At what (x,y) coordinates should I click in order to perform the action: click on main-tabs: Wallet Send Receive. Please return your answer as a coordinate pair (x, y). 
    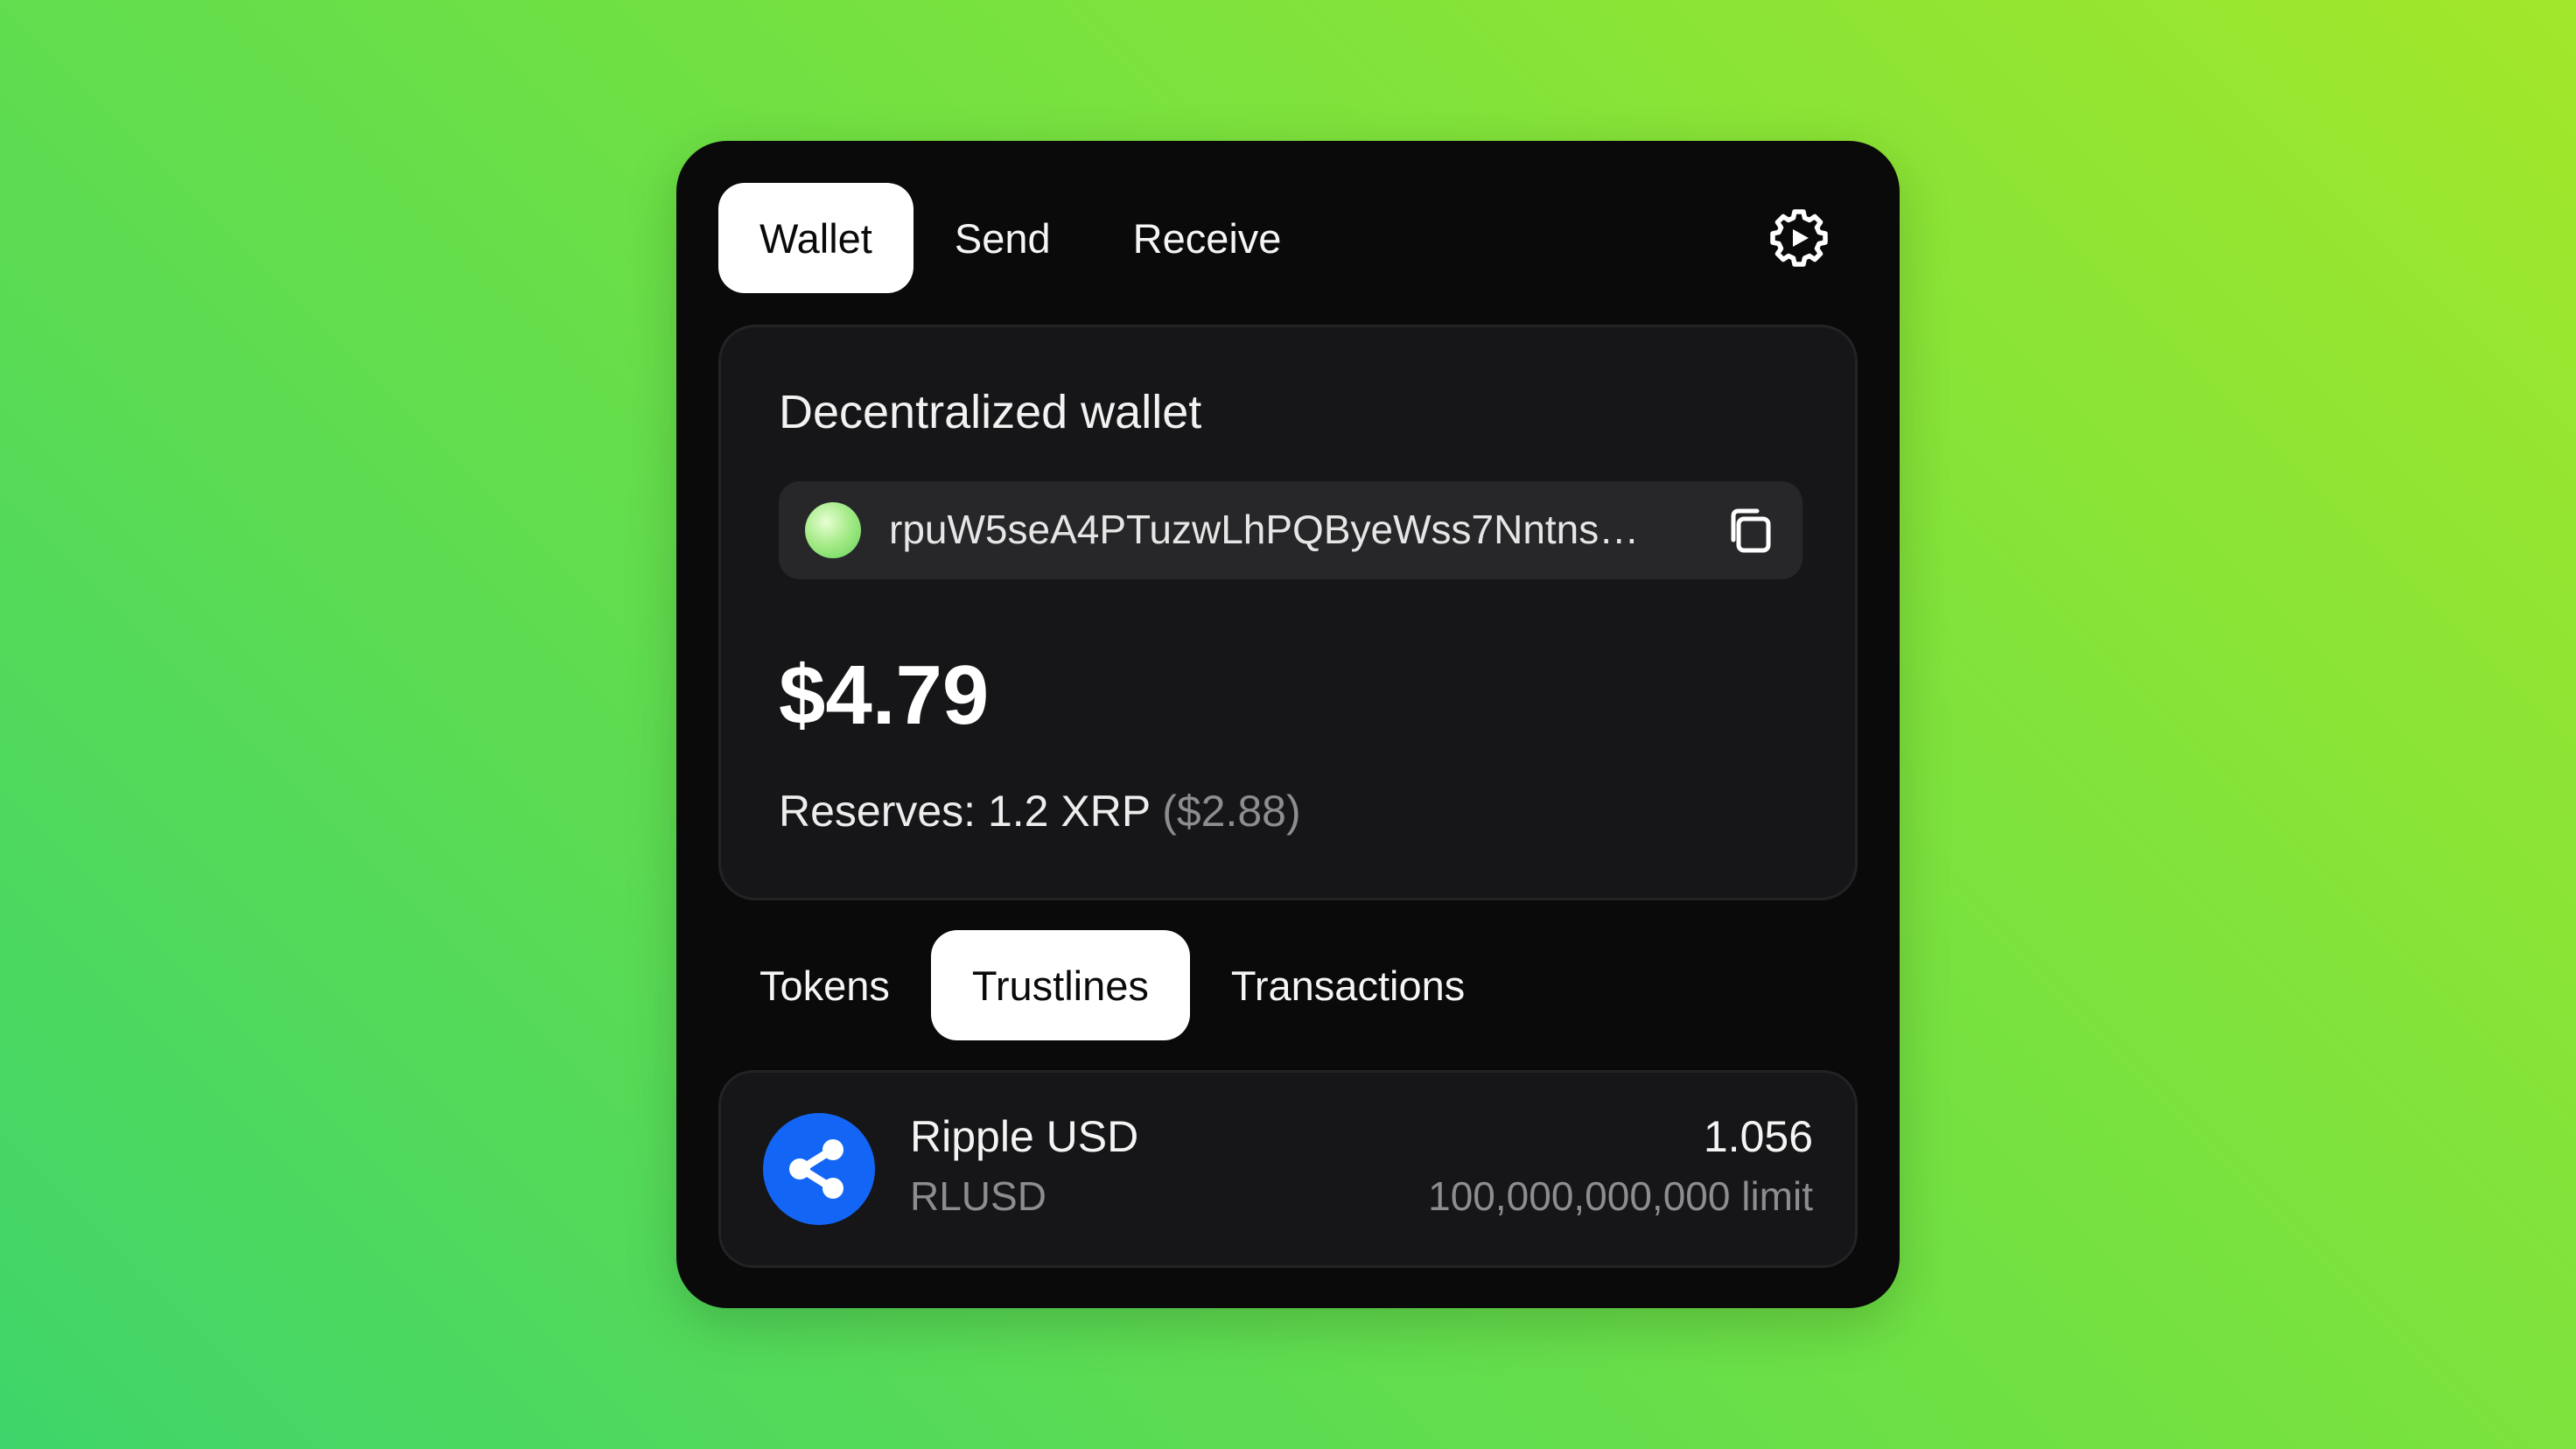
    Looking at the image, I should click on (1020, 238).